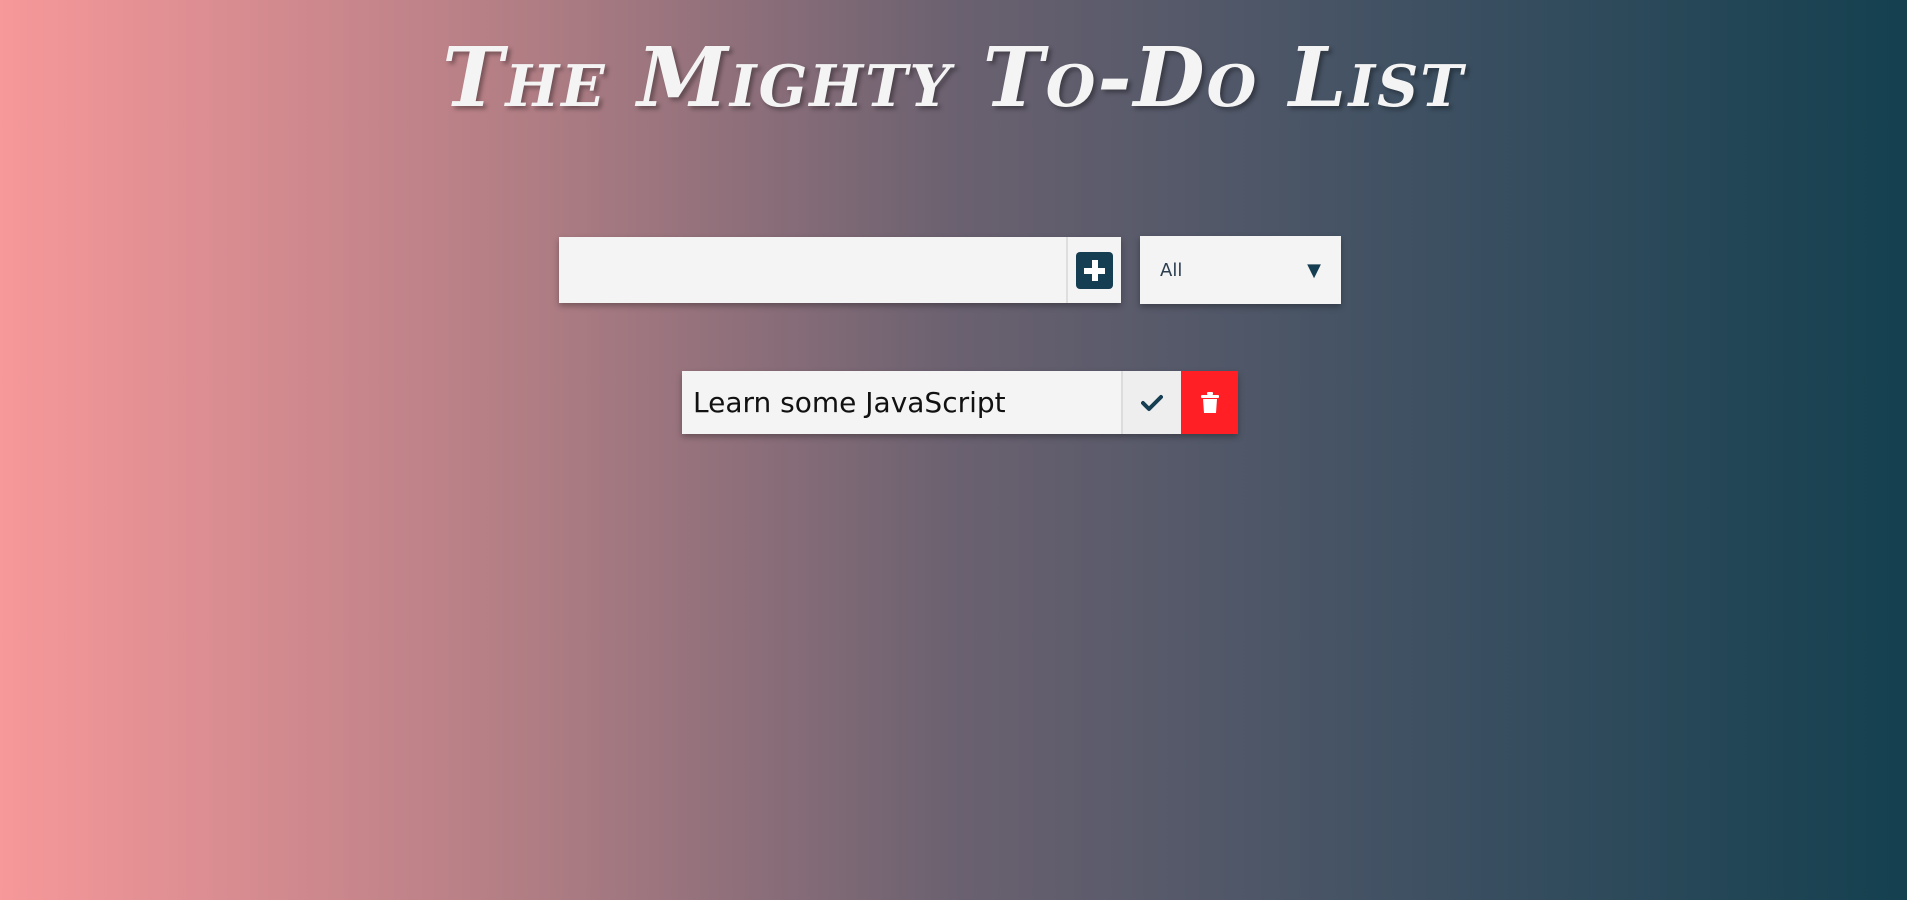 This screenshot has width=1907, height=900. Describe the element at coordinates (953, 78) in the screenshot. I see `page-title: The Mighty To-Do List` at that location.